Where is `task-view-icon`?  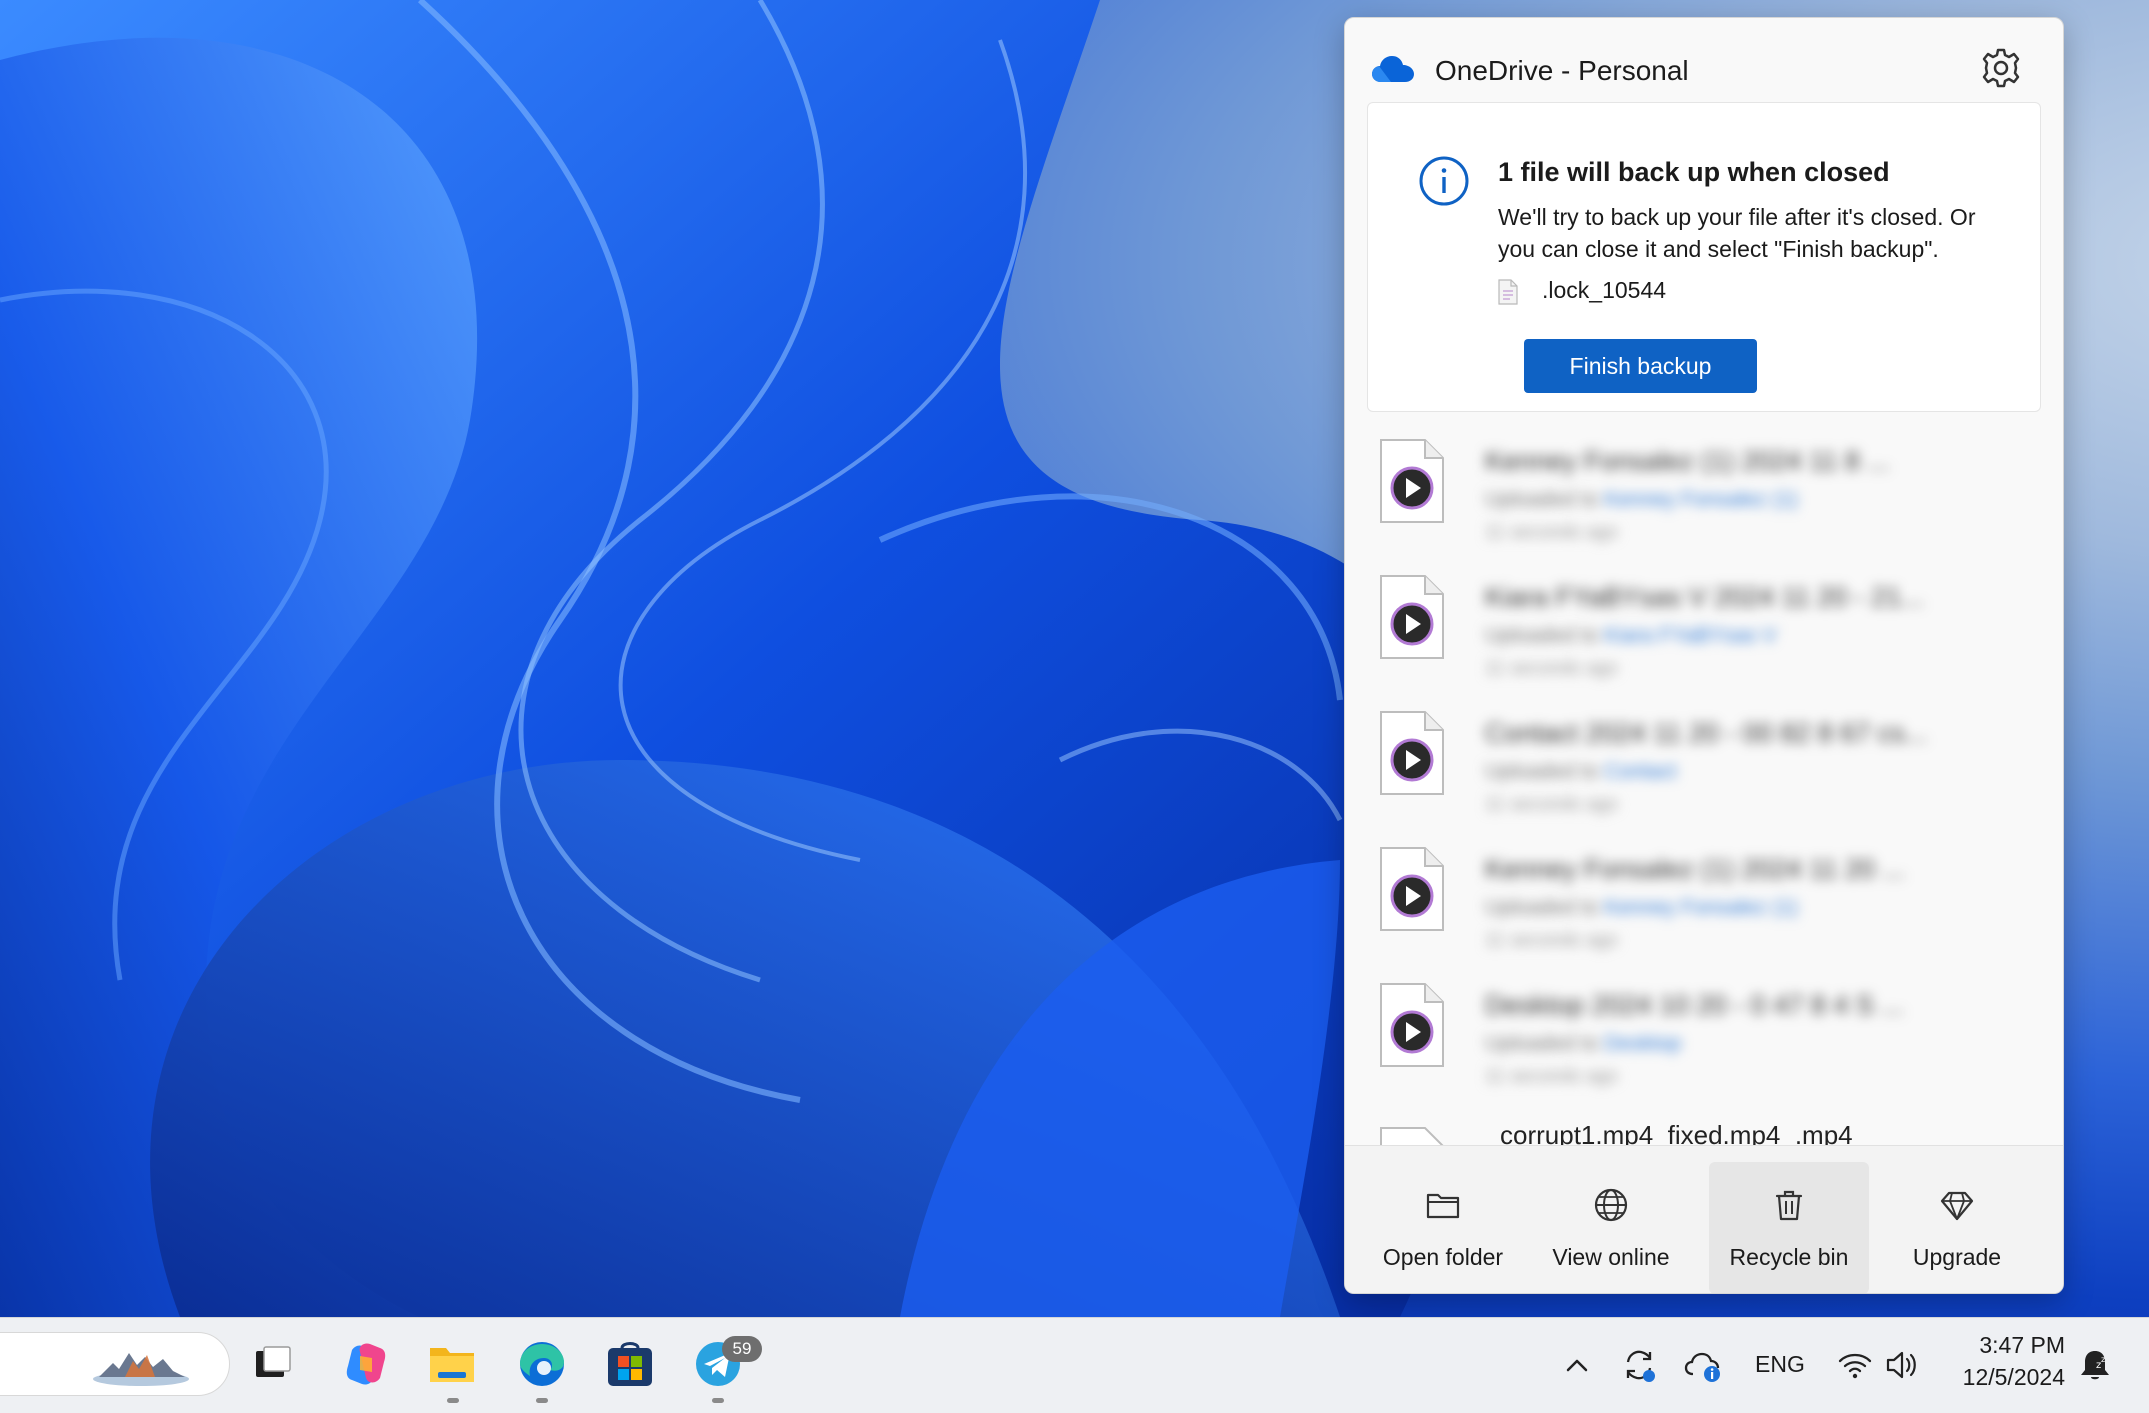 task-view-icon is located at coordinates (273, 1361).